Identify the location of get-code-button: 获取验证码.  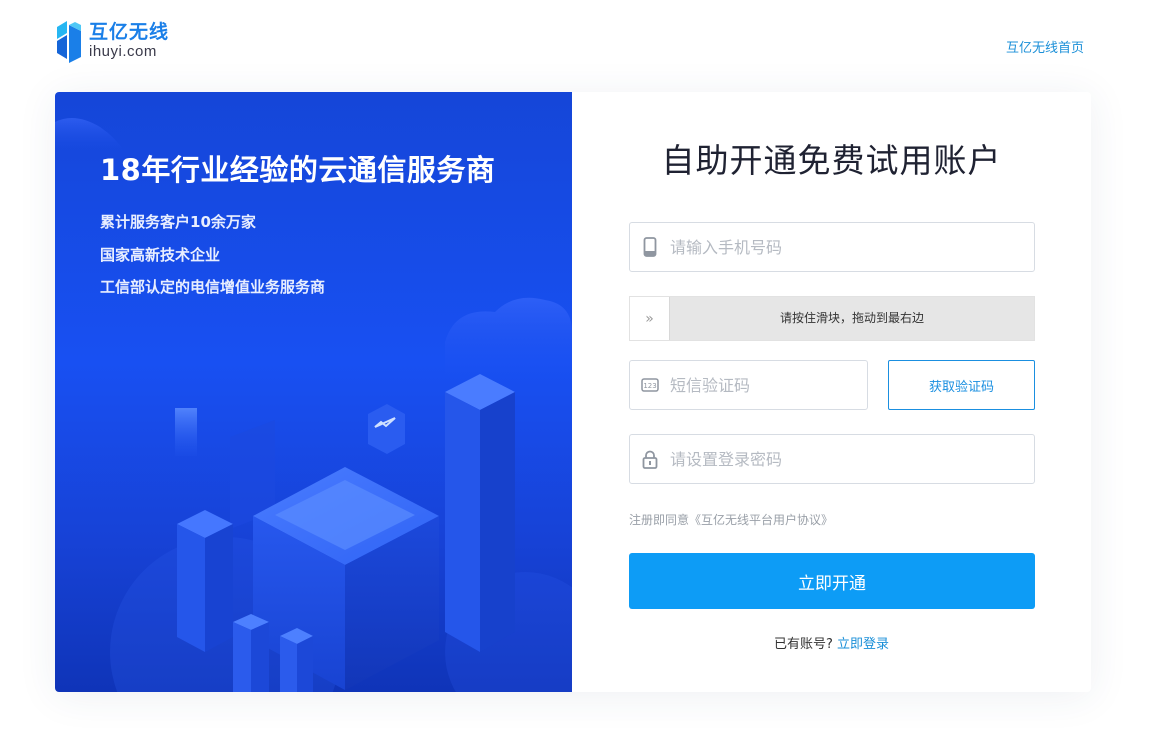
(961, 385).